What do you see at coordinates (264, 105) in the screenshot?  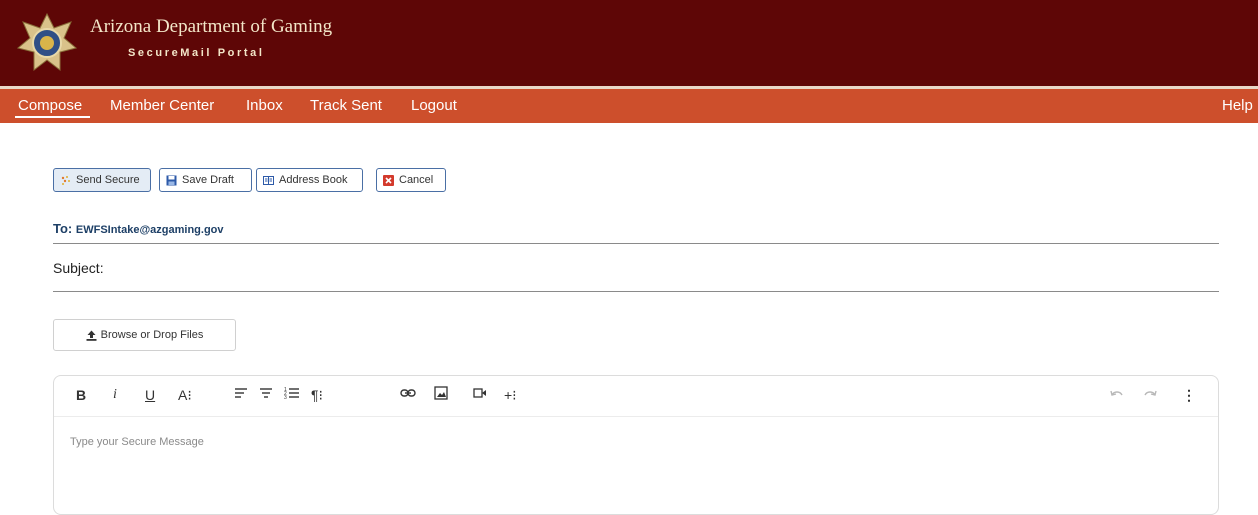 I see `nav-inbox: Inbox` at bounding box center [264, 105].